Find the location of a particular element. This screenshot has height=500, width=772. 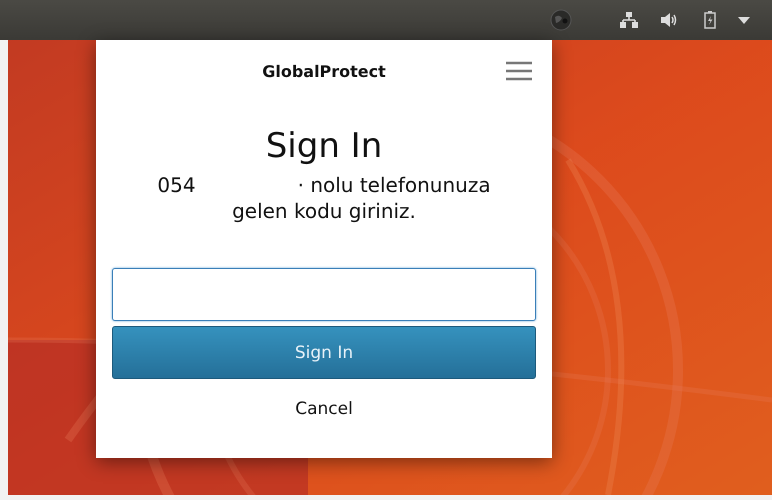

menu-icon is located at coordinates (519, 71).